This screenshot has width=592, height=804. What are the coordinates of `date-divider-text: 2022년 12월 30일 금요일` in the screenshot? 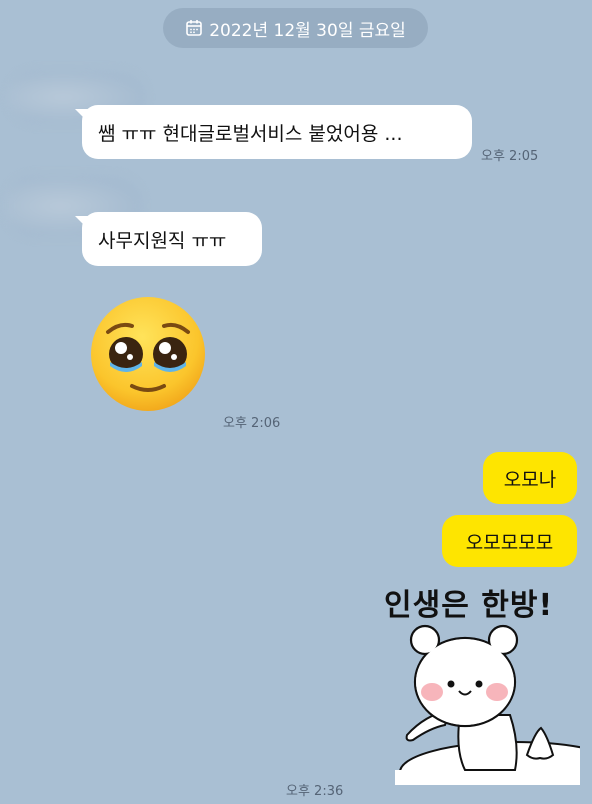 It's located at (307, 30).